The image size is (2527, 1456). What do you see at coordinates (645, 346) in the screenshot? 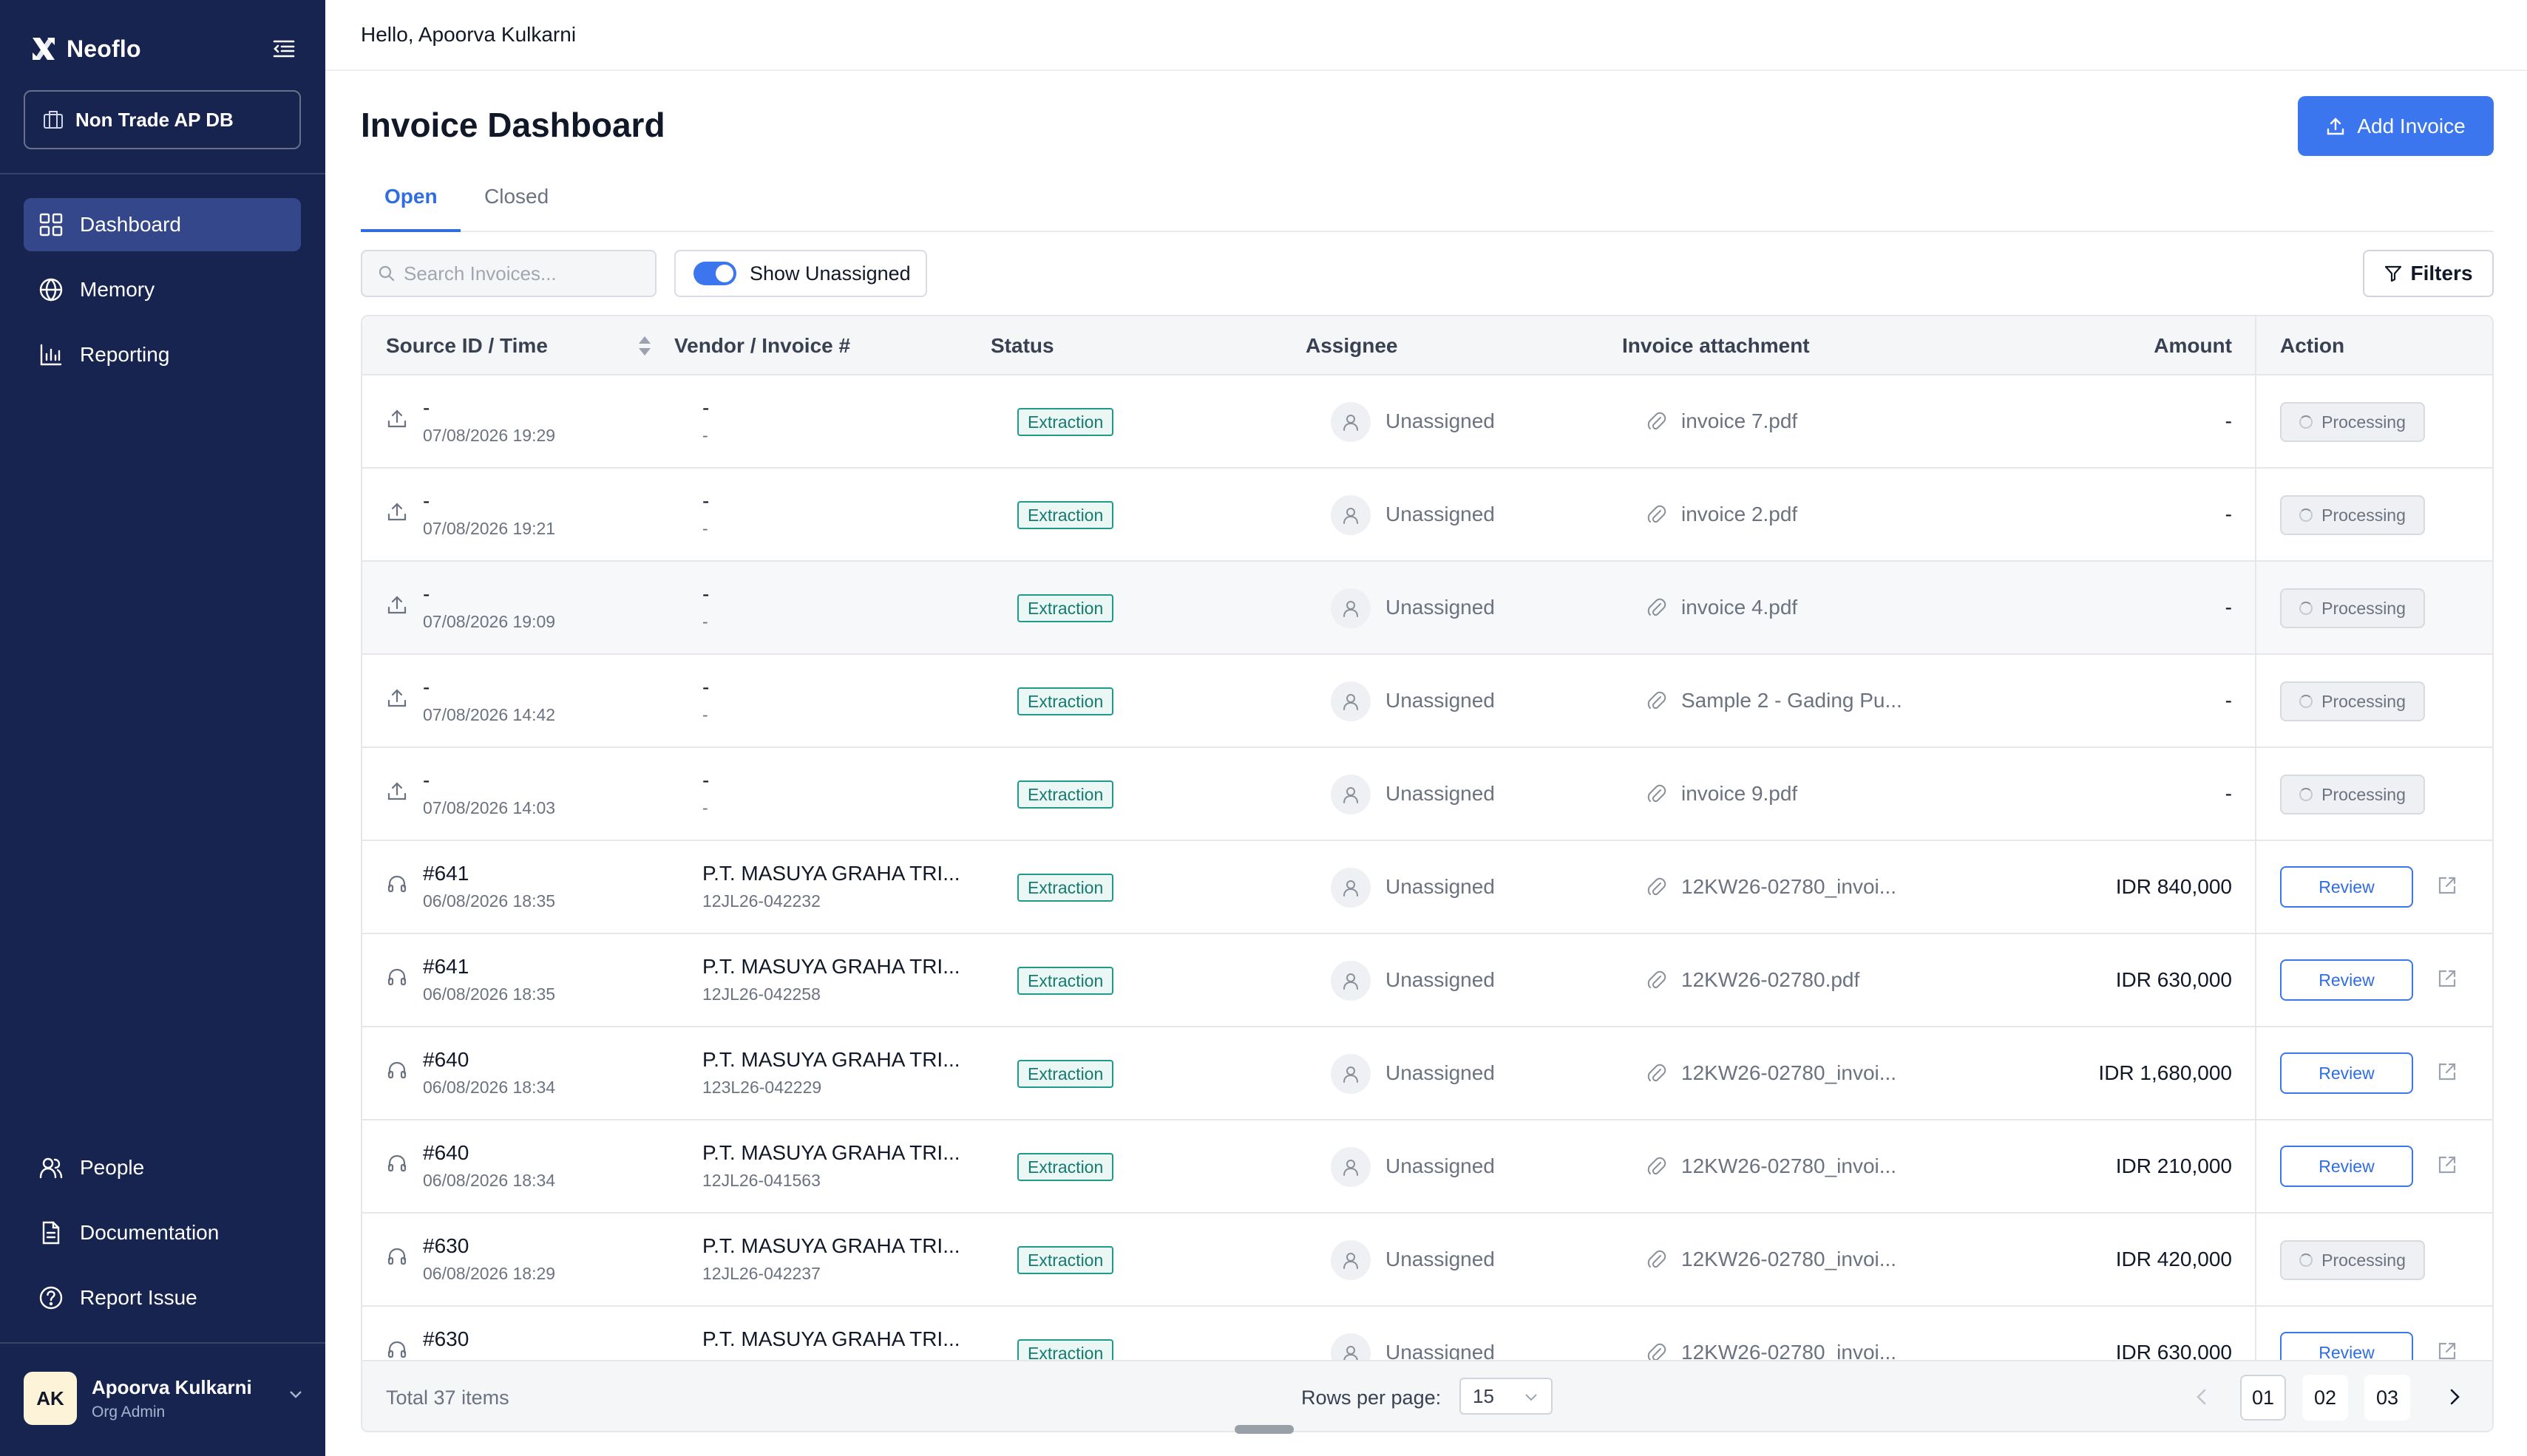
I see `sort-icon` at bounding box center [645, 346].